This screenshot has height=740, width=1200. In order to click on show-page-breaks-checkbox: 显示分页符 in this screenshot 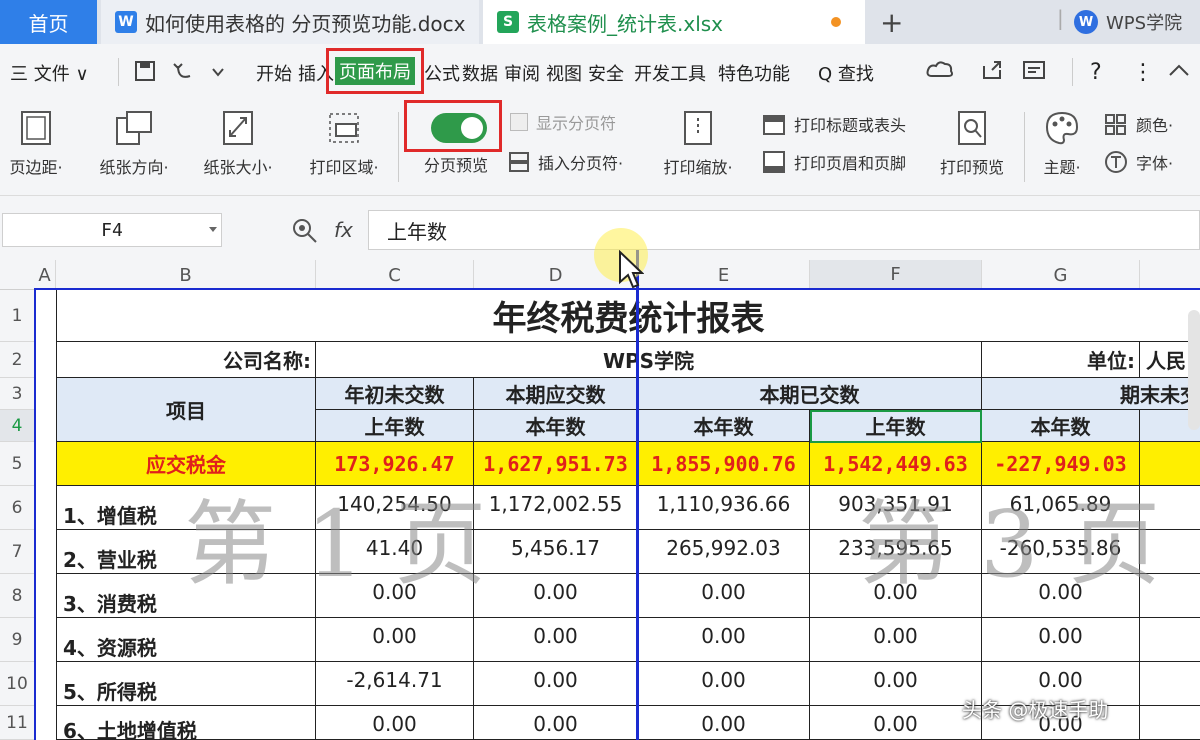, I will do `click(563, 122)`.